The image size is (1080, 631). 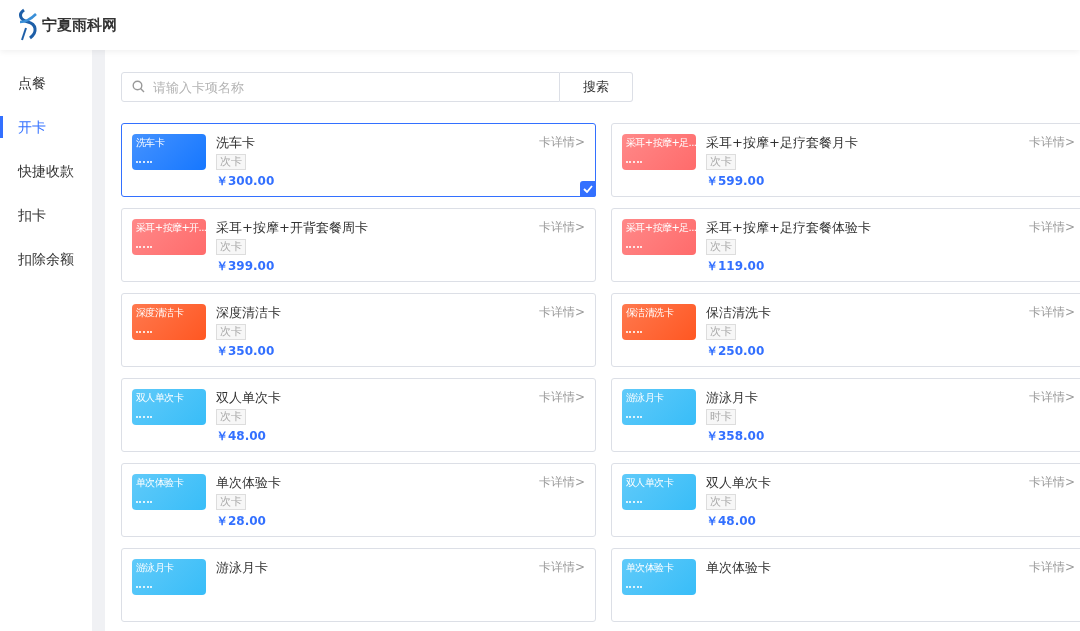 I want to click on sidebar-item: 扣卡, so click(x=46, y=215).